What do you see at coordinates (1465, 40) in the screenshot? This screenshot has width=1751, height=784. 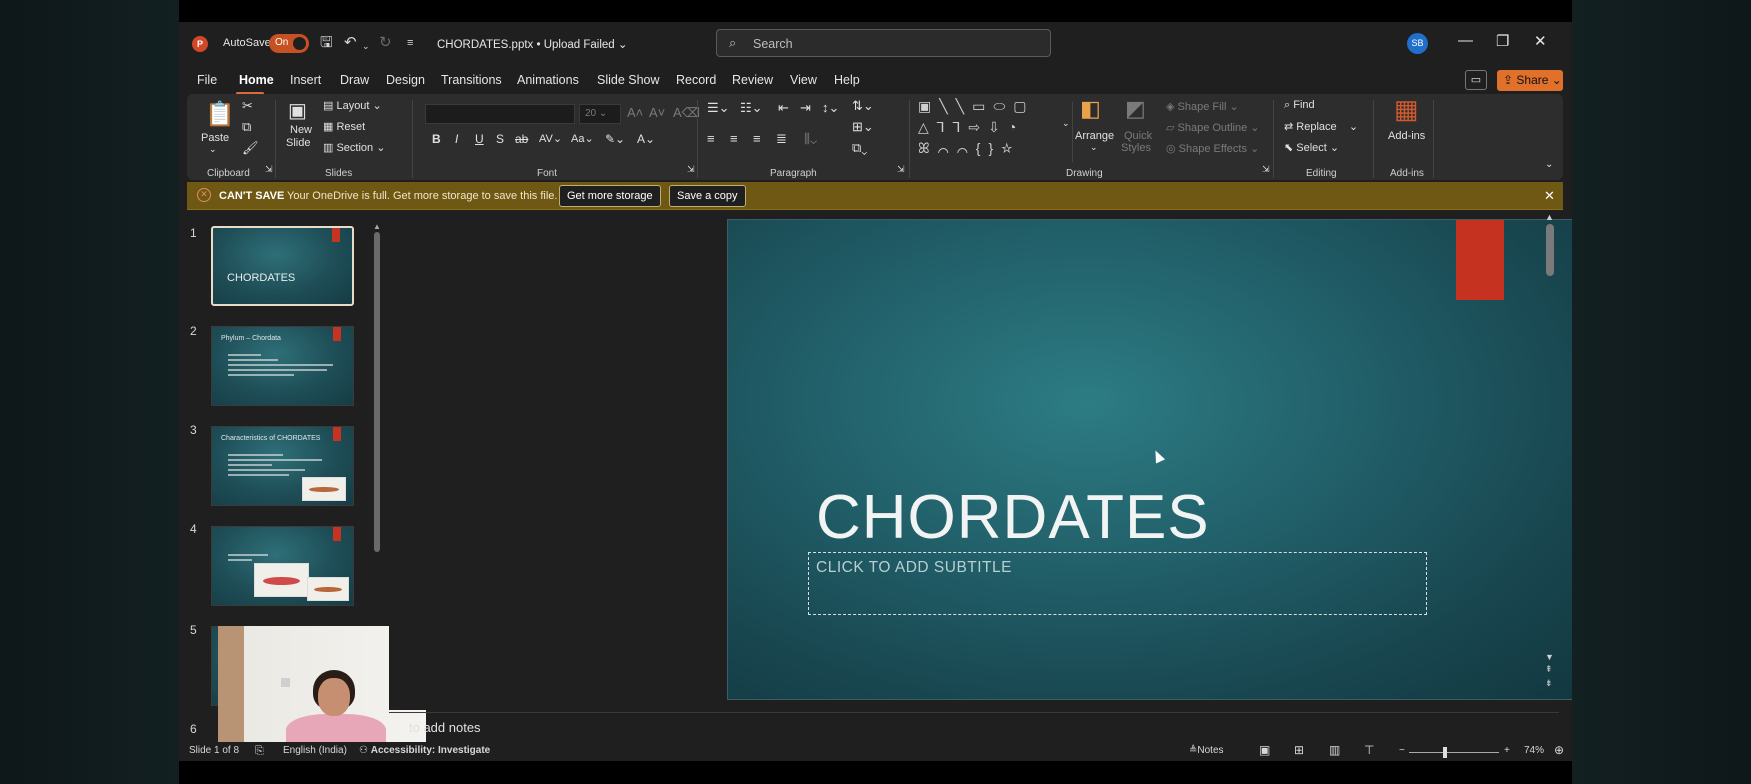 I see `minimize-icon: —` at bounding box center [1465, 40].